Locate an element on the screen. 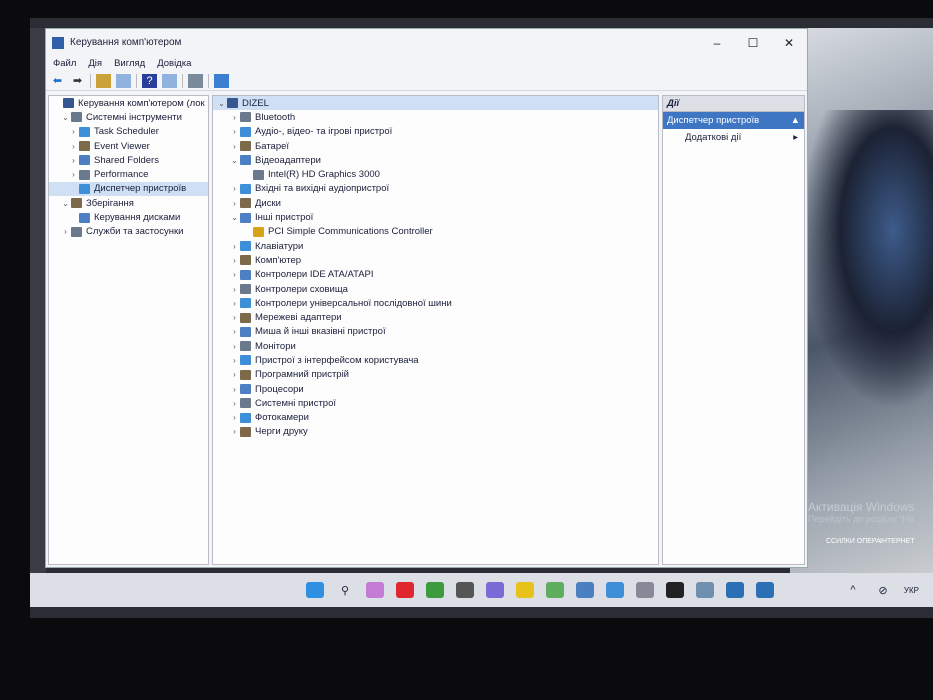 The image size is (933, 700). calculator-icon is located at coordinates (585, 590).